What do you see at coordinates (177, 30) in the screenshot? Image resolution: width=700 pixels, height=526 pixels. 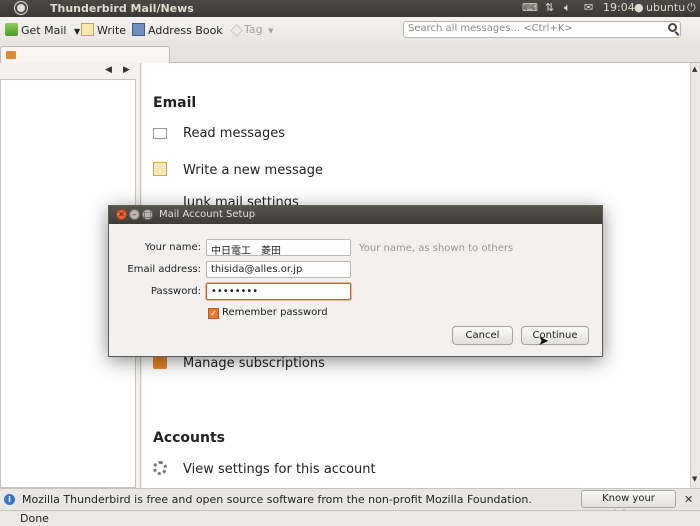 I see `address-book-button: Address Book` at bounding box center [177, 30].